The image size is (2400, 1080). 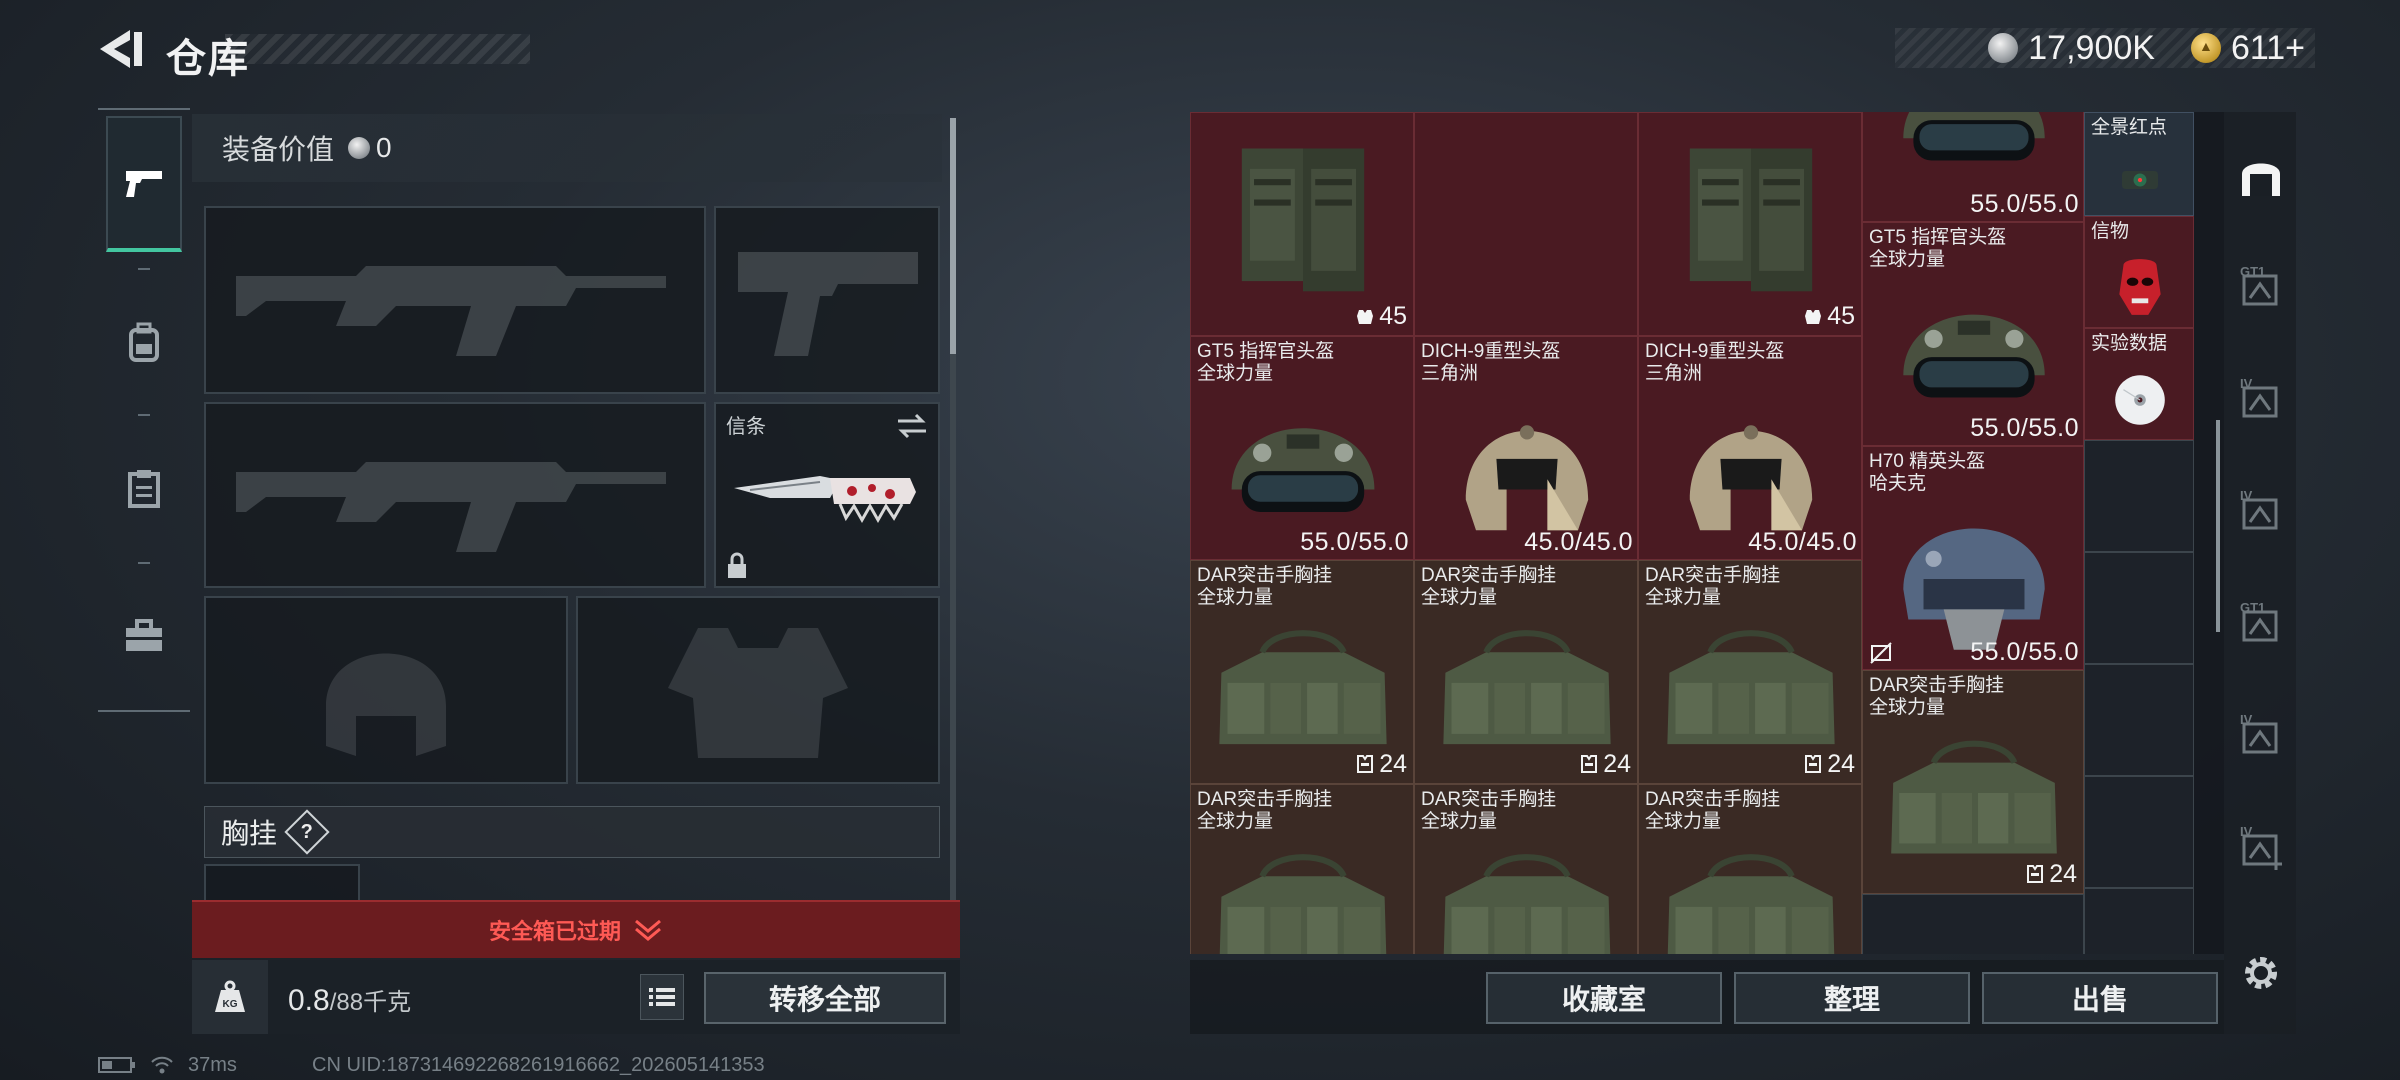 What do you see at coordinates (1750, 448) in the screenshot?
I see `storage-item-dich-2: DICH-9重型头盔 三角洲 45.0/45.0` at bounding box center [1750, 448].